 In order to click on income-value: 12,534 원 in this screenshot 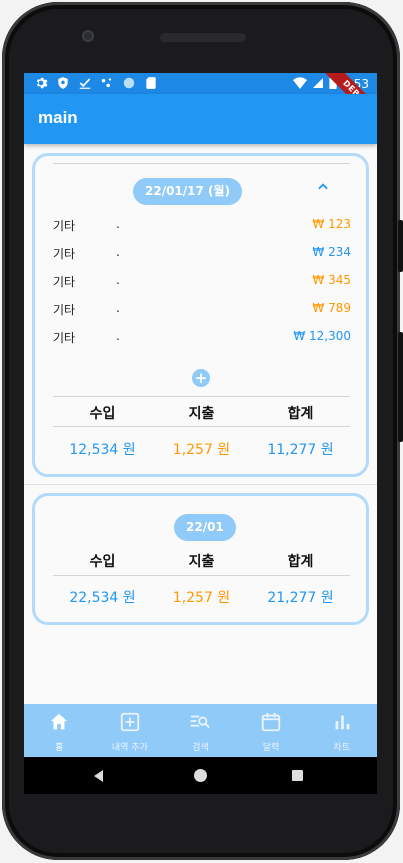, I will do `click(102, 450)`.